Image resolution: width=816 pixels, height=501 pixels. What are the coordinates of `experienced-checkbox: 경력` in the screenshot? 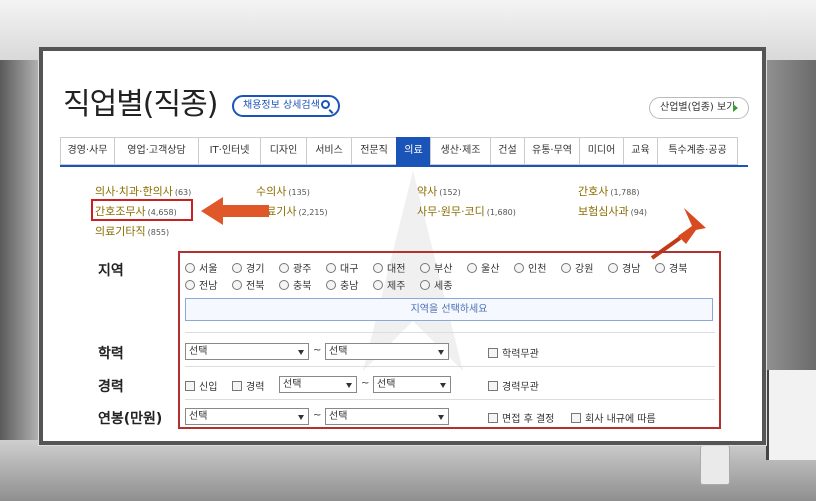 It's located at (248, 385).